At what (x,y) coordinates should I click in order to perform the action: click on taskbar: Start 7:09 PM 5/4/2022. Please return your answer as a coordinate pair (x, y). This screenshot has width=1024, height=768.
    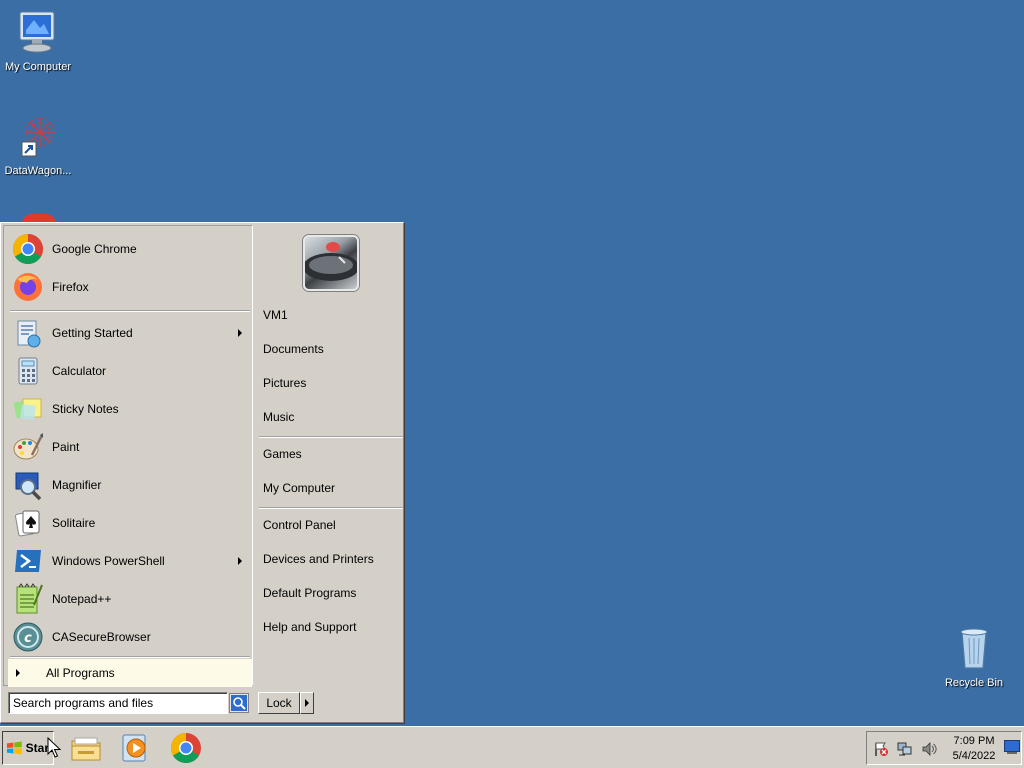
    Looking at the image, I should click on (512, 747).